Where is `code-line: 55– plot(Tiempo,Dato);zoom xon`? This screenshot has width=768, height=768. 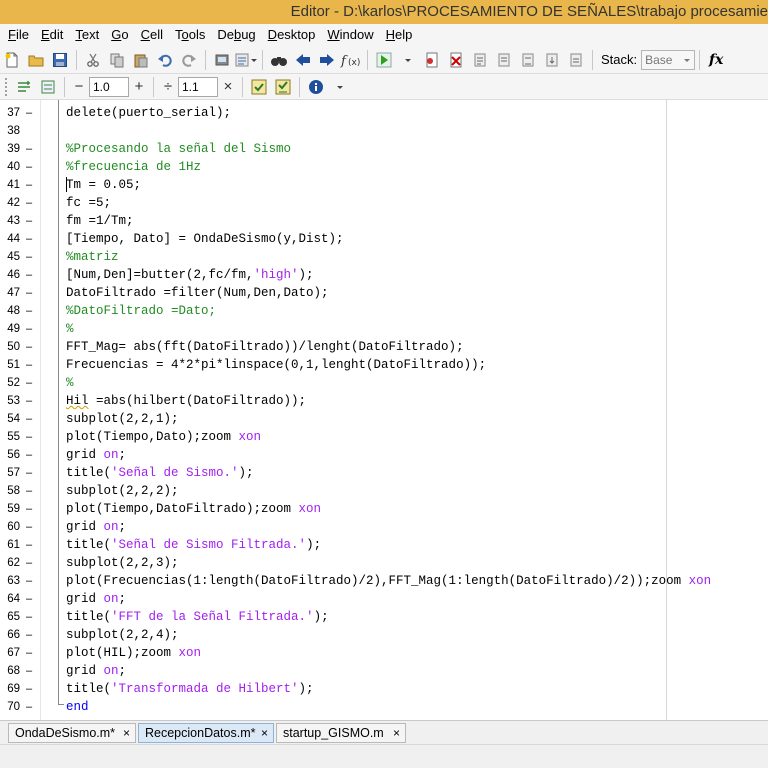 code-line: 55– plot(Tiempo,Dato);zoom xon is located at coordinates (384, 437).